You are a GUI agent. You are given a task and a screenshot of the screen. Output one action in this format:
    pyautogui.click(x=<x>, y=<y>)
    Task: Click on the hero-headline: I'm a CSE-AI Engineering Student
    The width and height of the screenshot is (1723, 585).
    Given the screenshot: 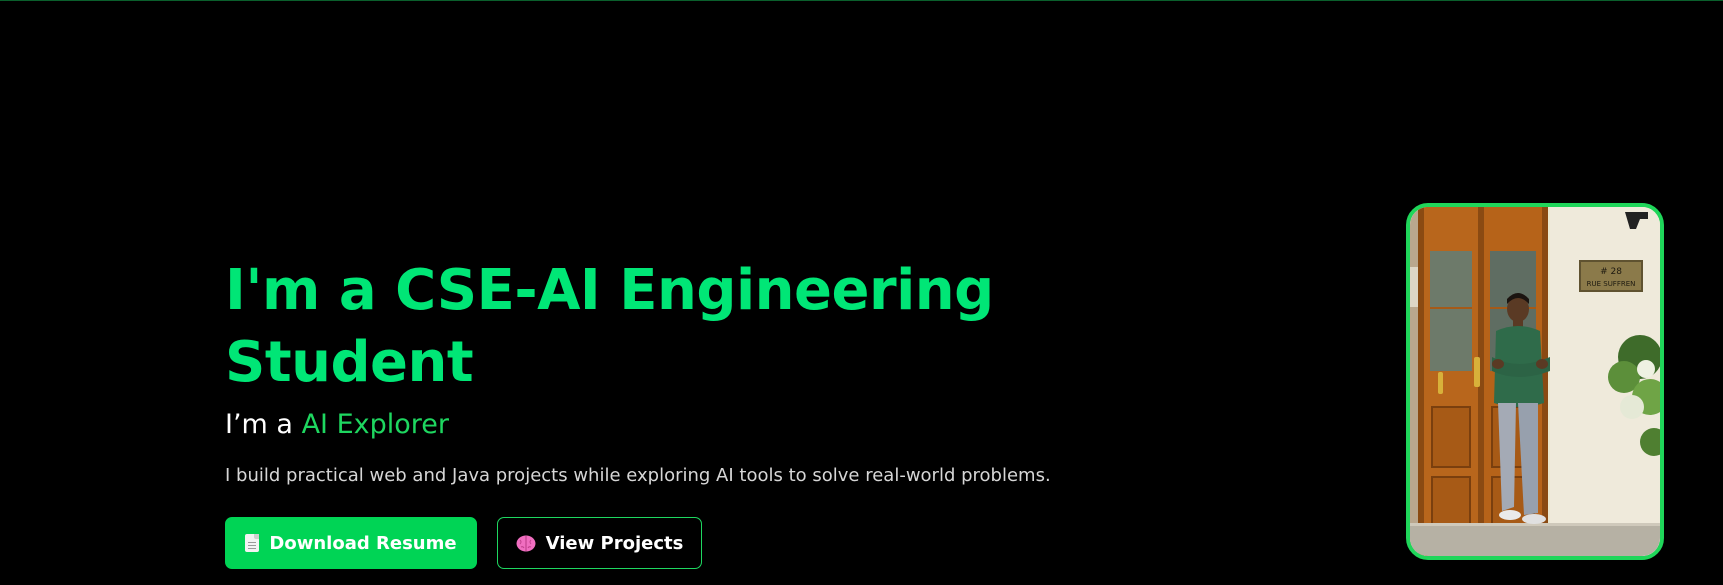 What is the action you would take?
    pyautogui.click(x=609, y=326)
    